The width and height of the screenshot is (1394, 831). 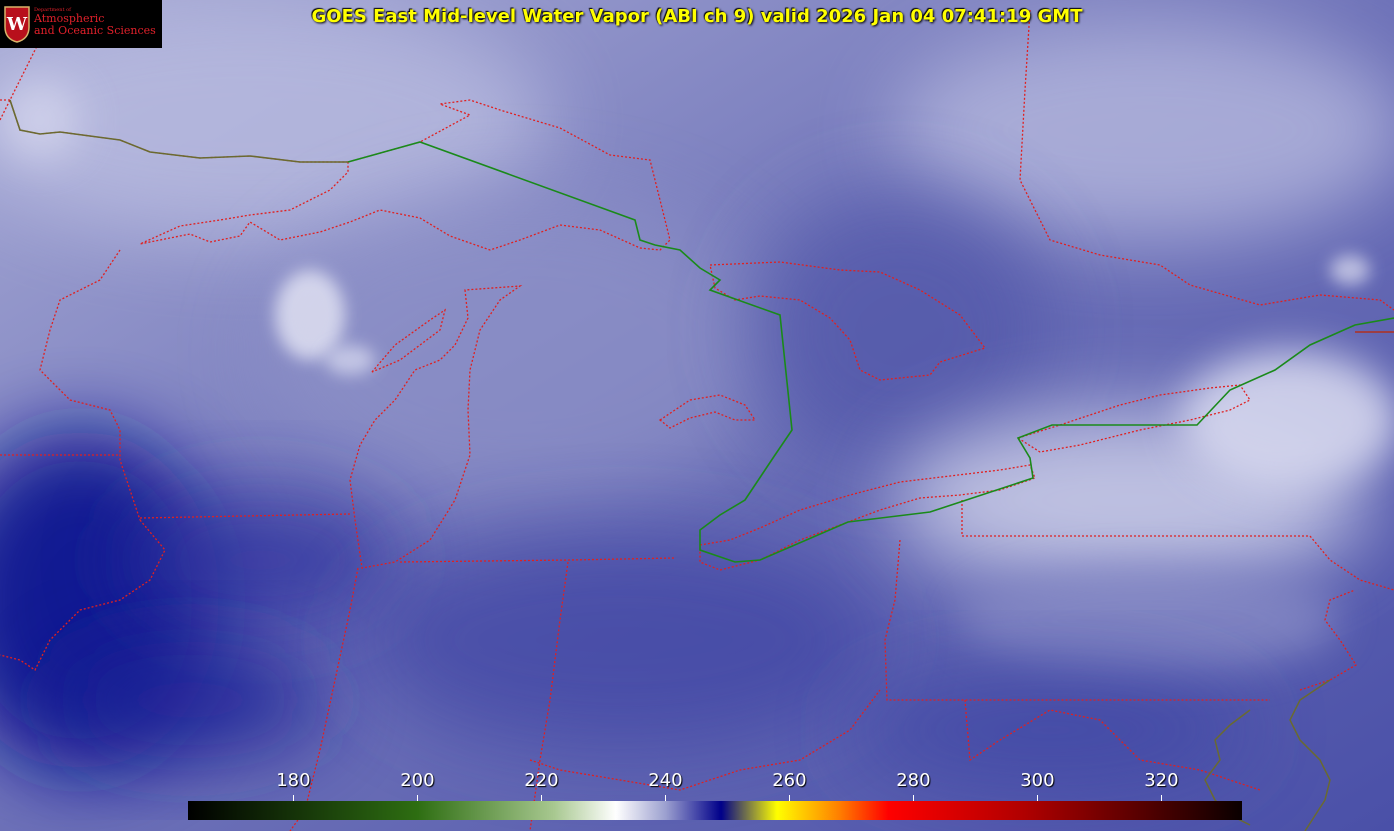 What do you see at coordinates (1161, 780) in the screenshot?
I see `colorbar-tick-label: 320` at bounding box center [1161, 780].